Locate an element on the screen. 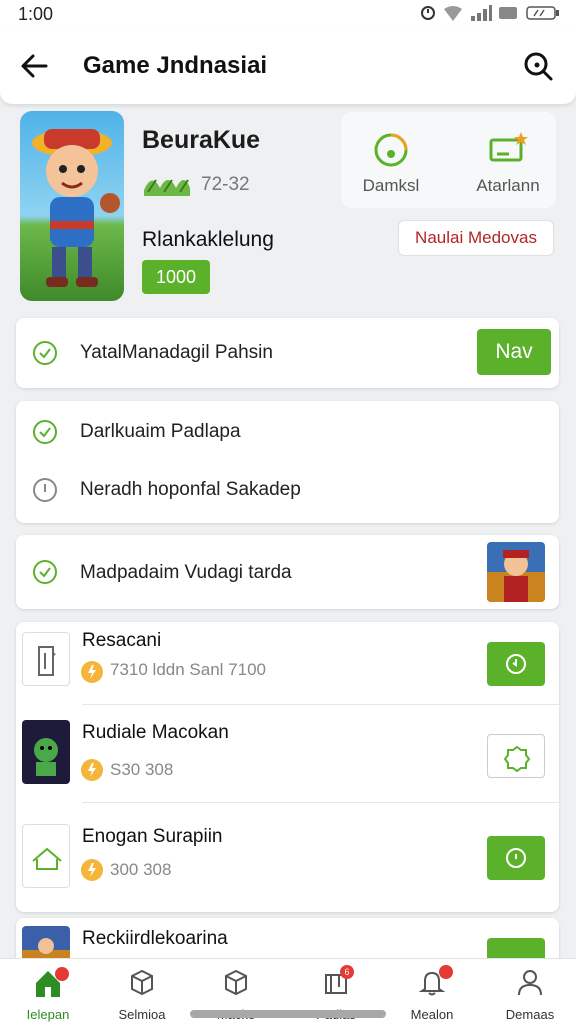  item-title: Reckiirdlekoarina is located at coordinates (155, 938).